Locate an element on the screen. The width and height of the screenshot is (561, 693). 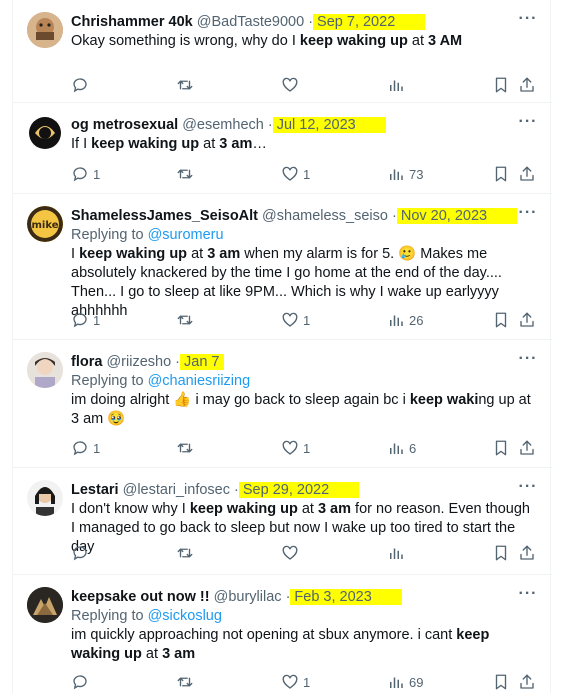
views-button: 69 is located at coordinates (405, 682).